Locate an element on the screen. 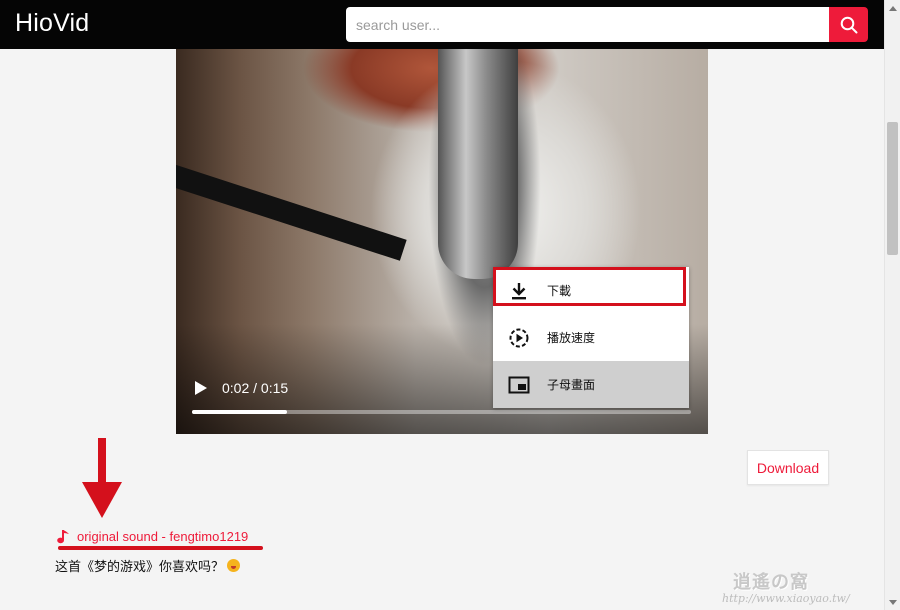  mic-boom-arm is located at coordinates (291, 210).